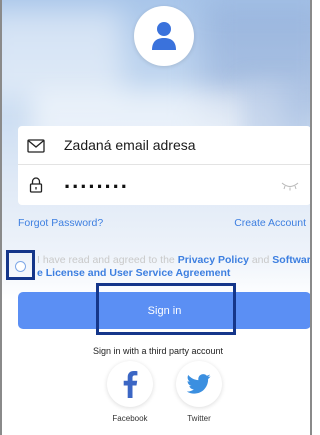  What do you see at coordinates (291, 260) in the screenshot?
I see `software-license-link-part1: Softwar` at bounding box center [291, 260].